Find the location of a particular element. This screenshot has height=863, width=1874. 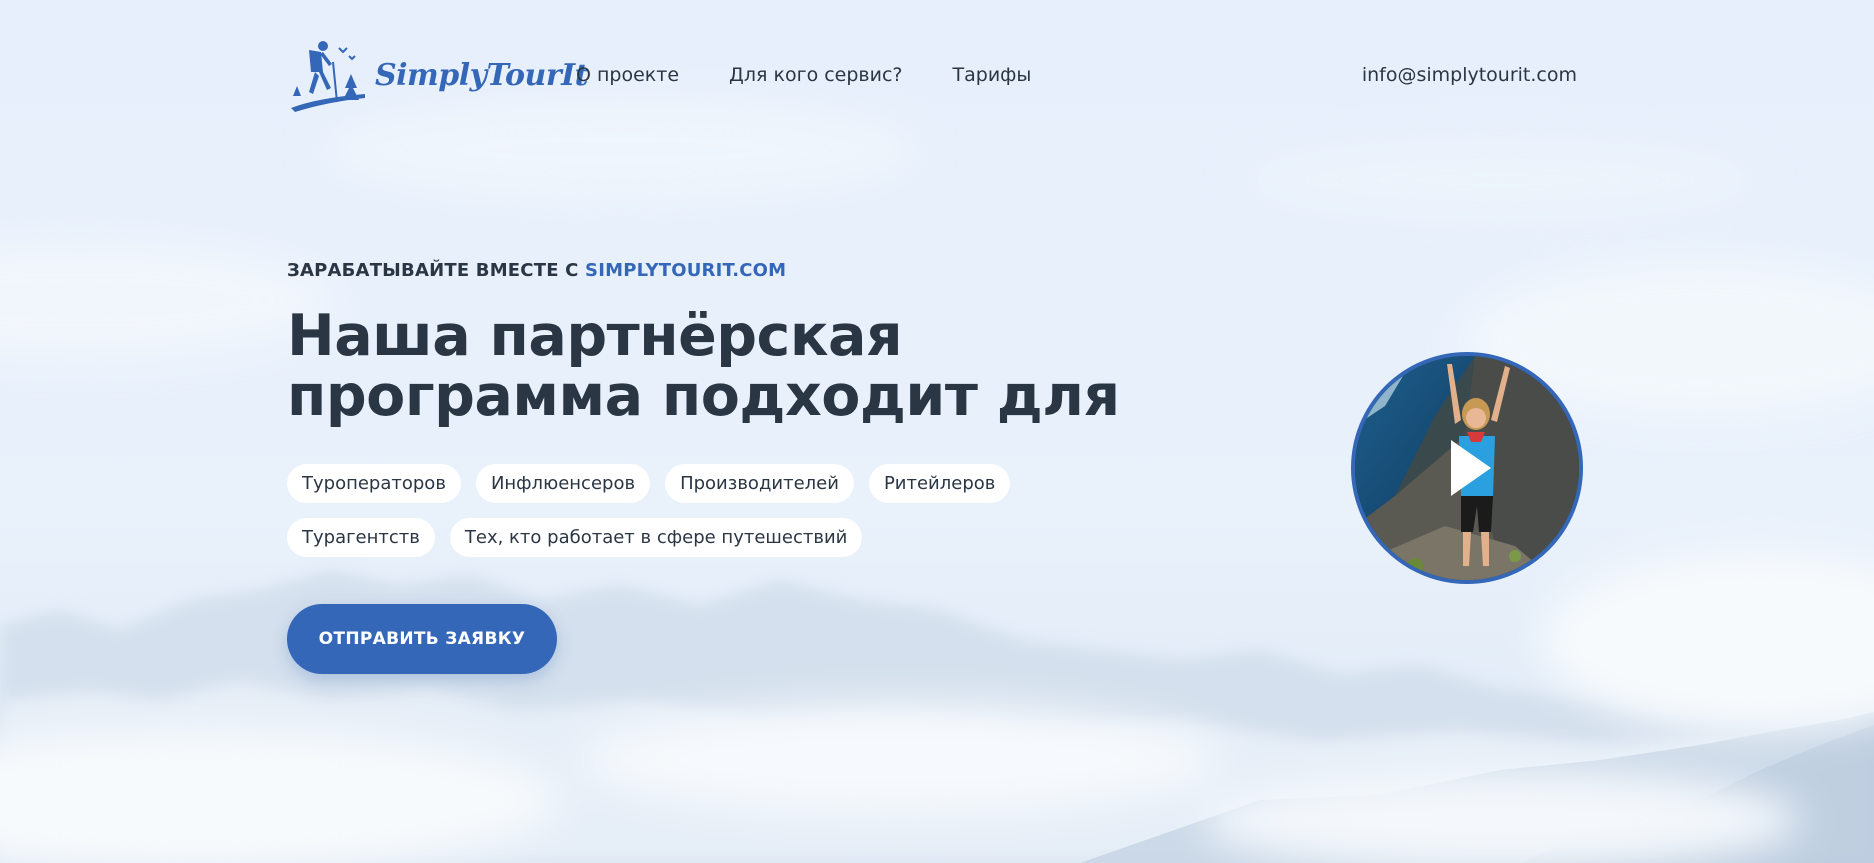

video-preview-image is located at coordinates (1467, 468).